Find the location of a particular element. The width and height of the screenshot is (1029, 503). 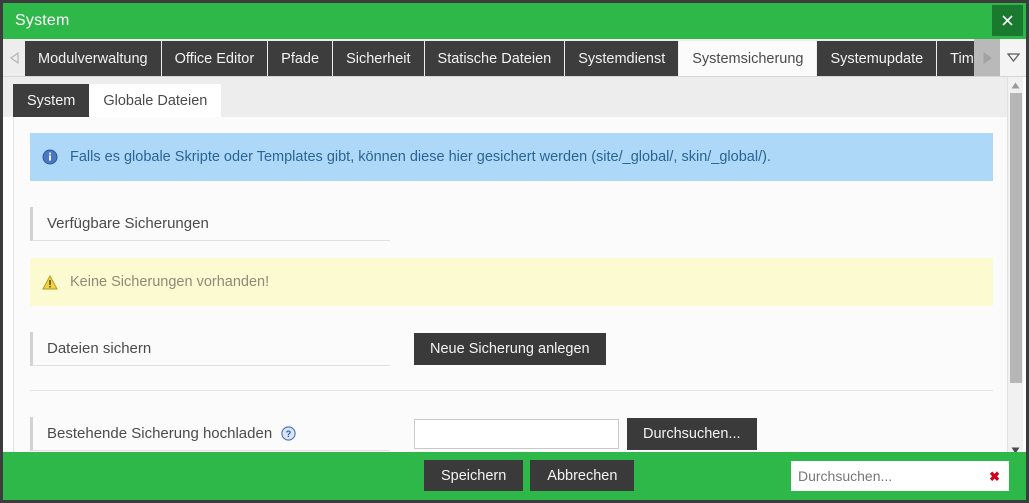

tab-systemupdate: Systemupdate is located at coordinates (877, 58).